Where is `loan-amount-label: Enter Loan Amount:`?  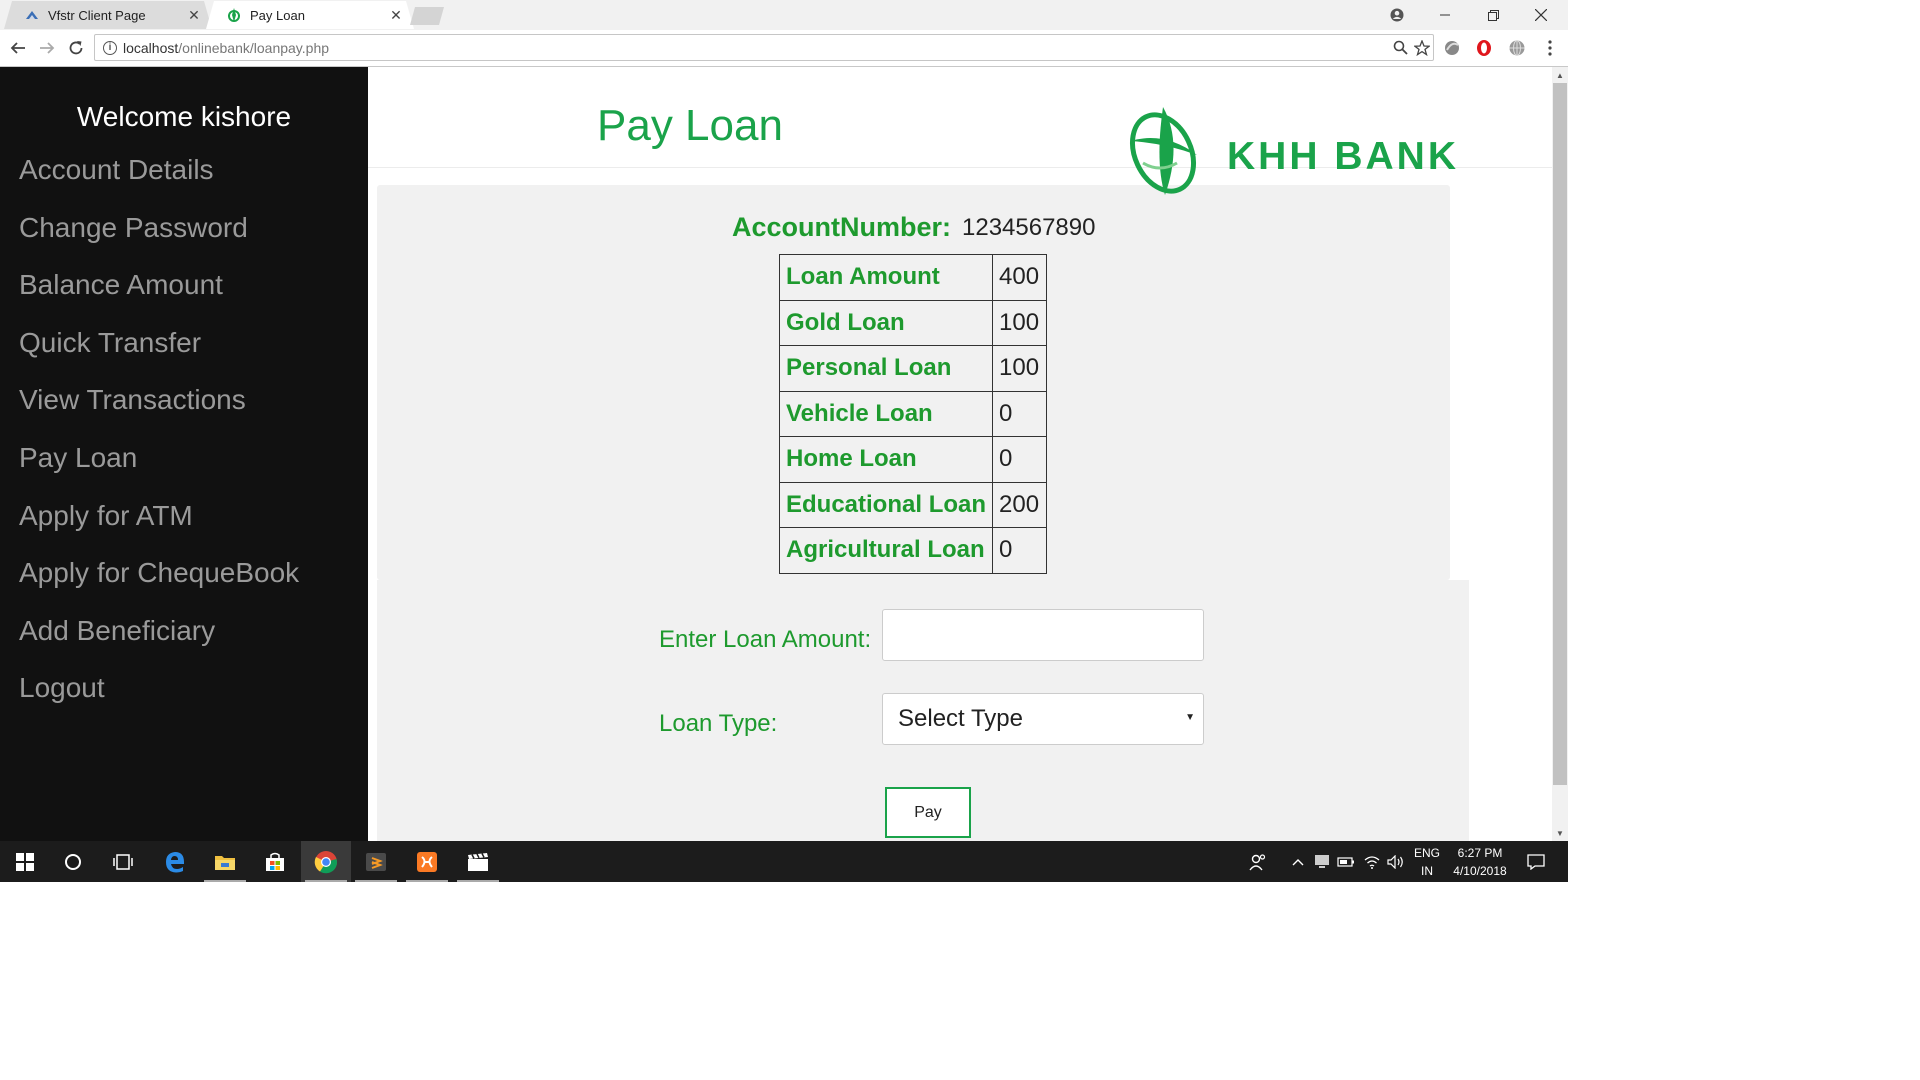
loan-amount-label: Enter Loan Amount: is located at coordinates (765, 639).